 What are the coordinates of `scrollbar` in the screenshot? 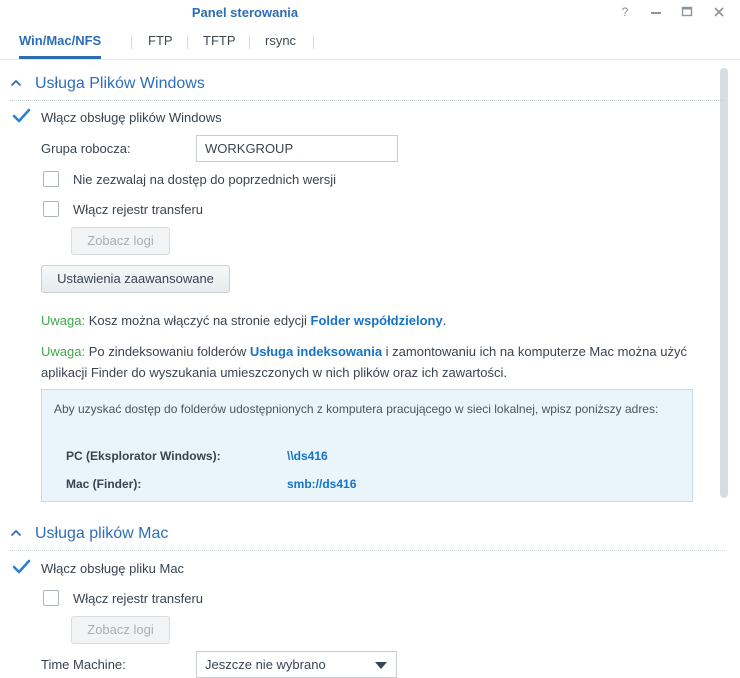 It's located at (724, 283).